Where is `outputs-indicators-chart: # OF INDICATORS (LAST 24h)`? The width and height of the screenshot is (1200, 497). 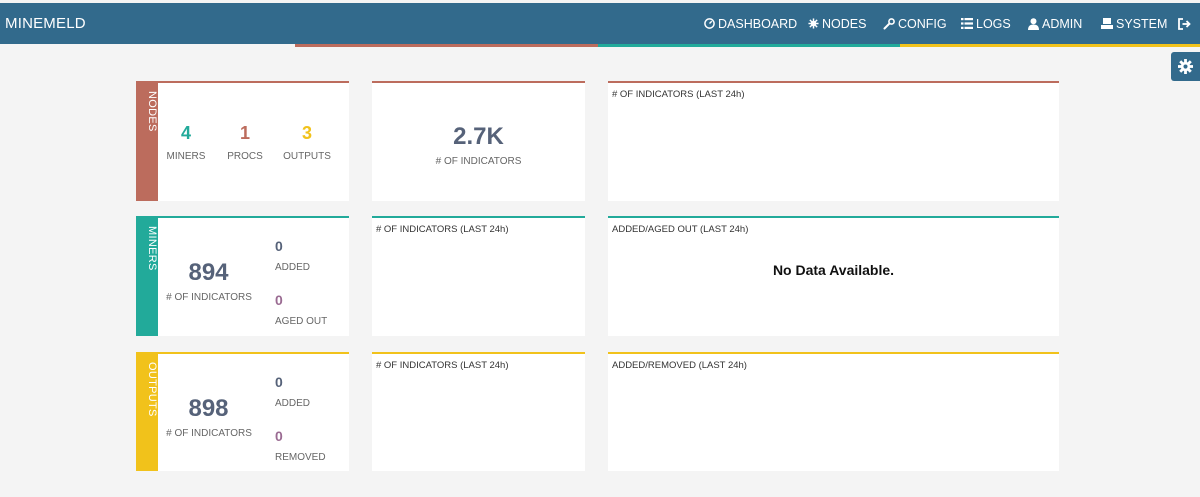 outputs-indicators-chart: # OF INDICATORS (LAST 24h) is located at coordinates (478, 411).